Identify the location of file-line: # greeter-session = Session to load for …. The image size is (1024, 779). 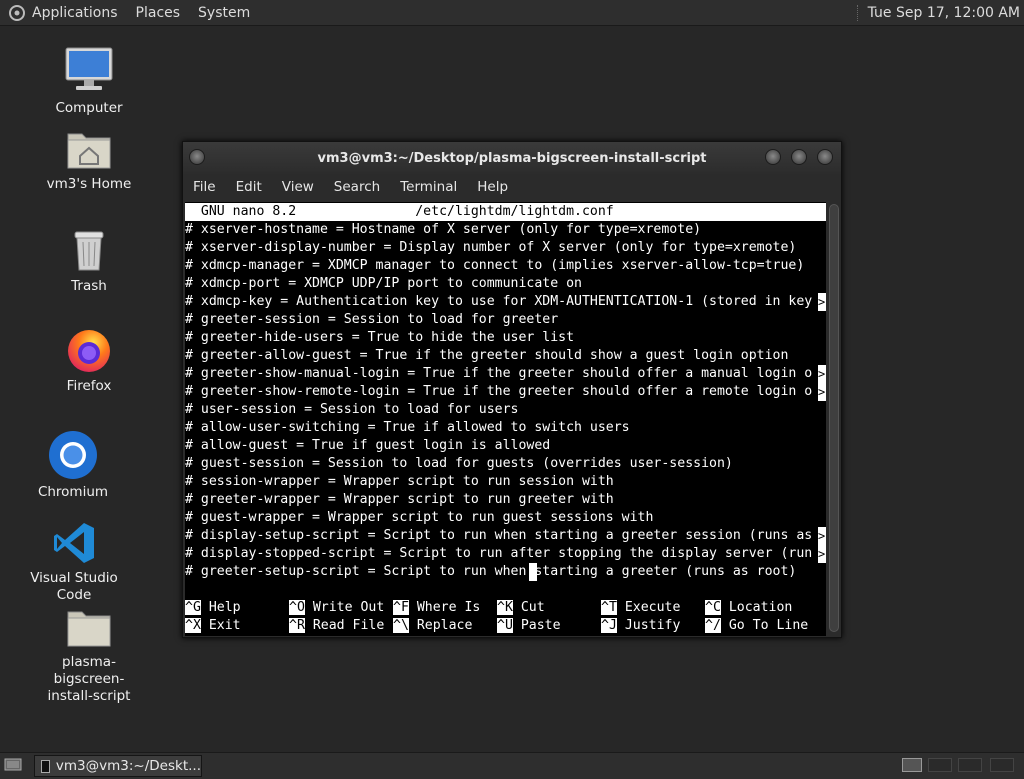
(372, 319).